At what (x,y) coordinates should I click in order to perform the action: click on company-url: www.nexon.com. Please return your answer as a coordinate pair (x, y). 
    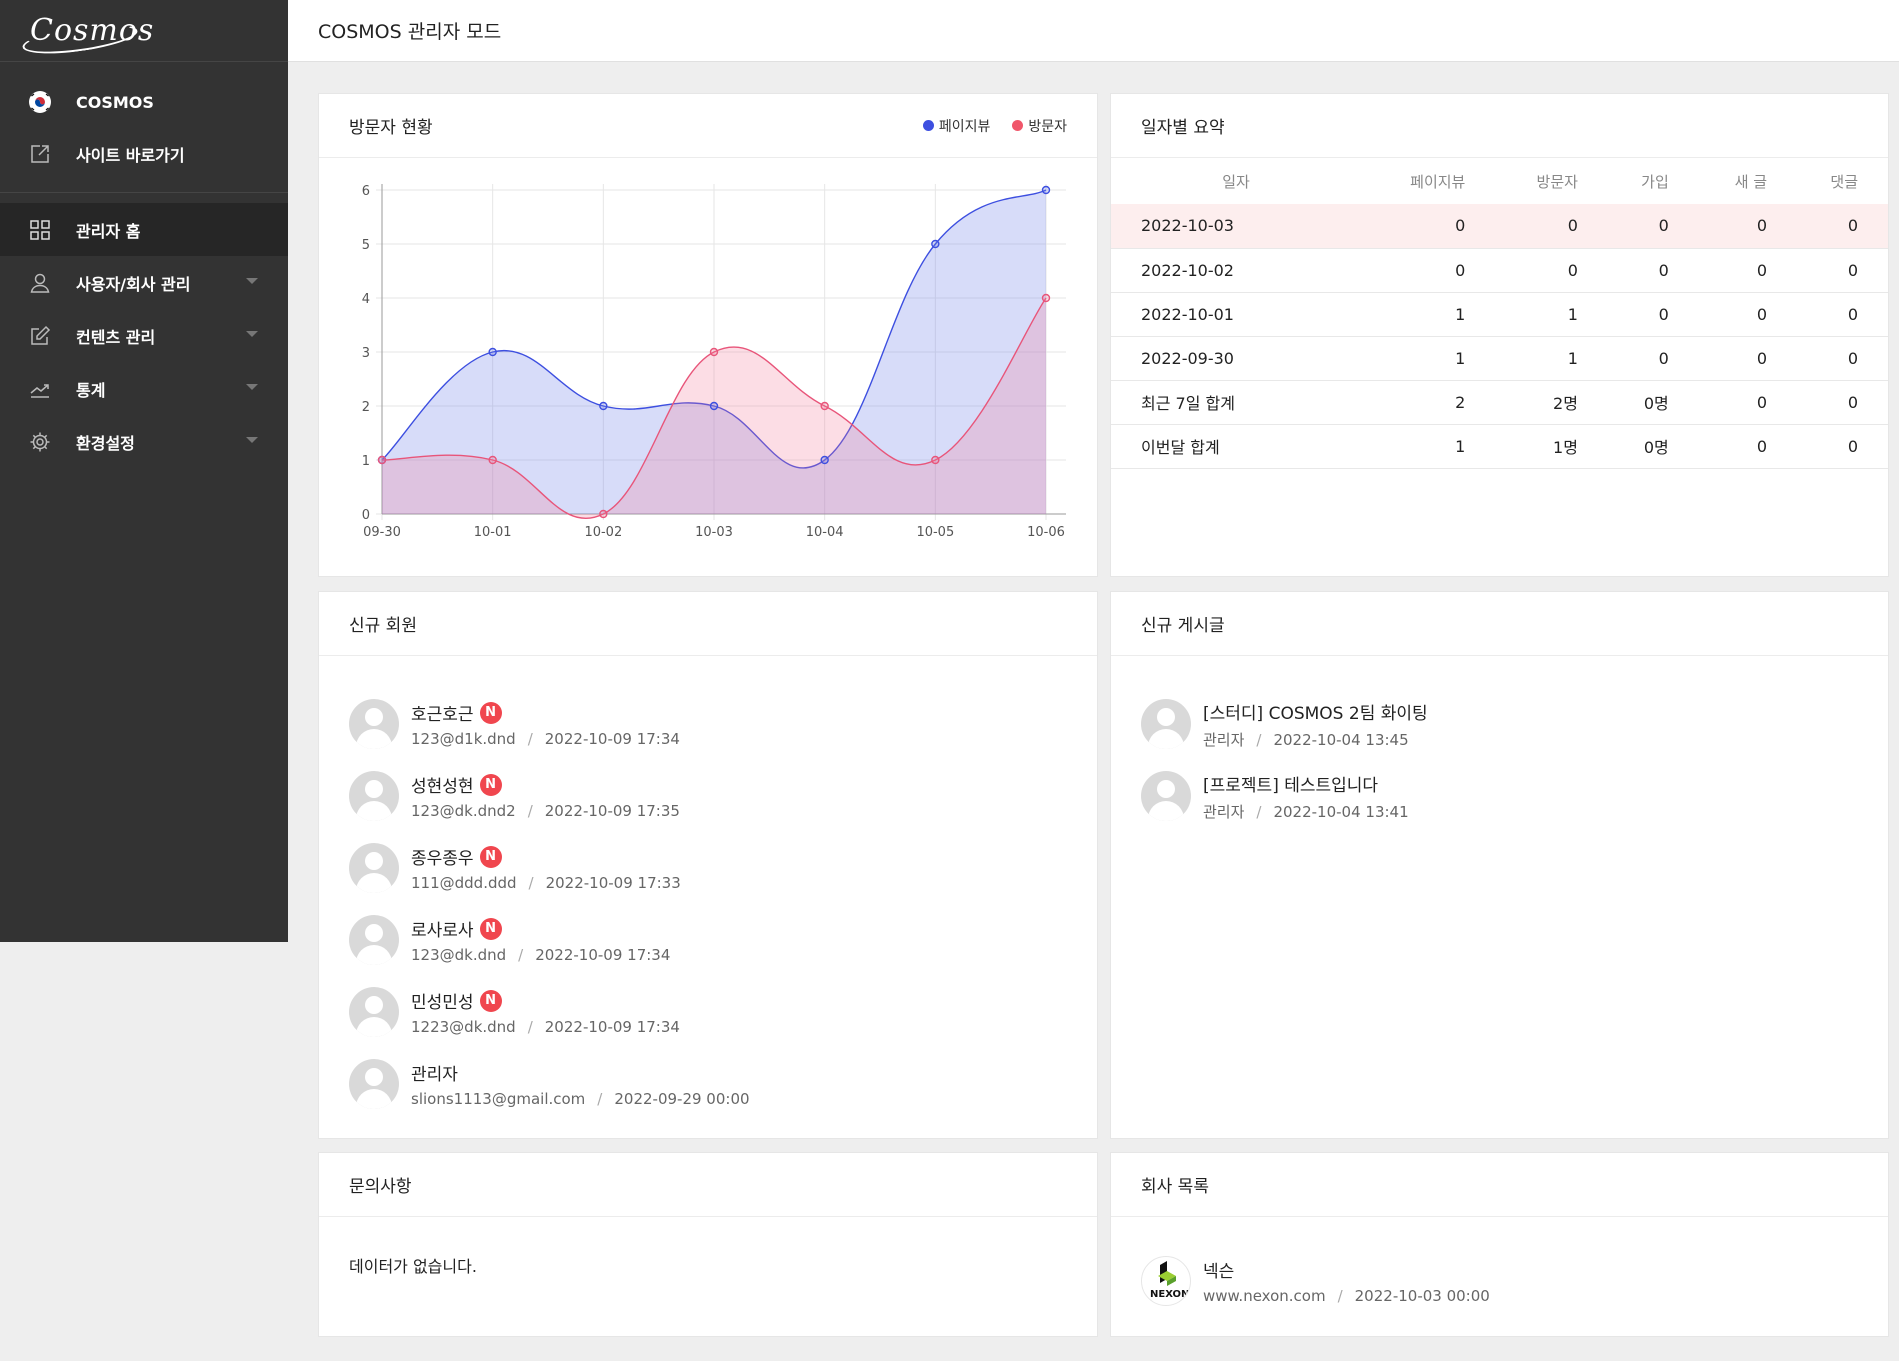
    Looking at the image, I should click on (1264, 1296).